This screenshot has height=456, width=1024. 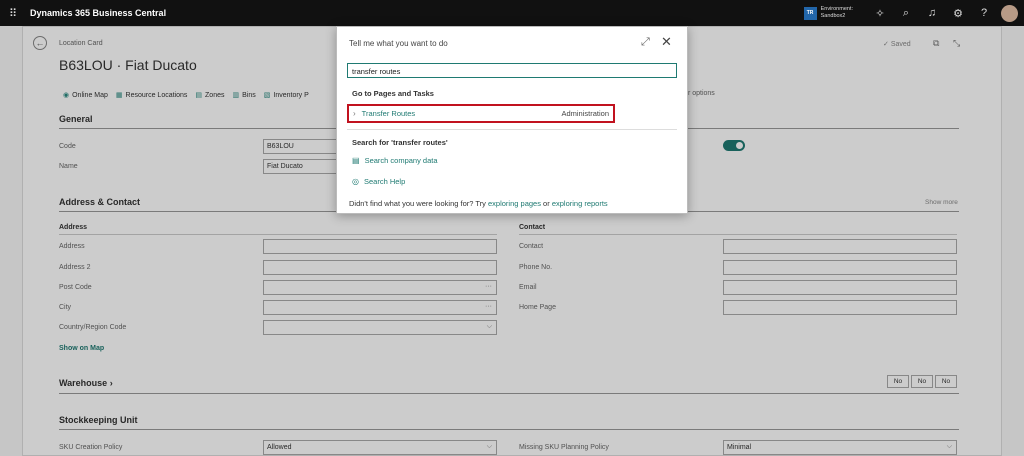 What do you see at coordinates (512, 129) in the screenshot?
I see `dialog-divider` at bounding box center [512, 129].